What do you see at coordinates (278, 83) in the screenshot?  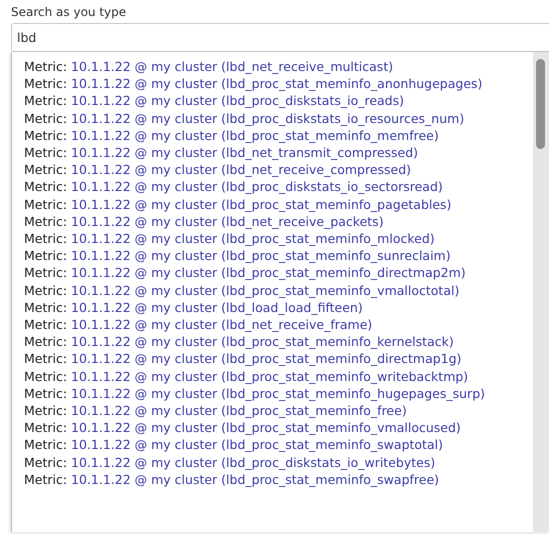 I see `suggestion-option: Metric: 10.1.1.22 @ my cluster (lbd_proc_stat_meminfo_anonhugepages)` at bounding box center [278, 83].